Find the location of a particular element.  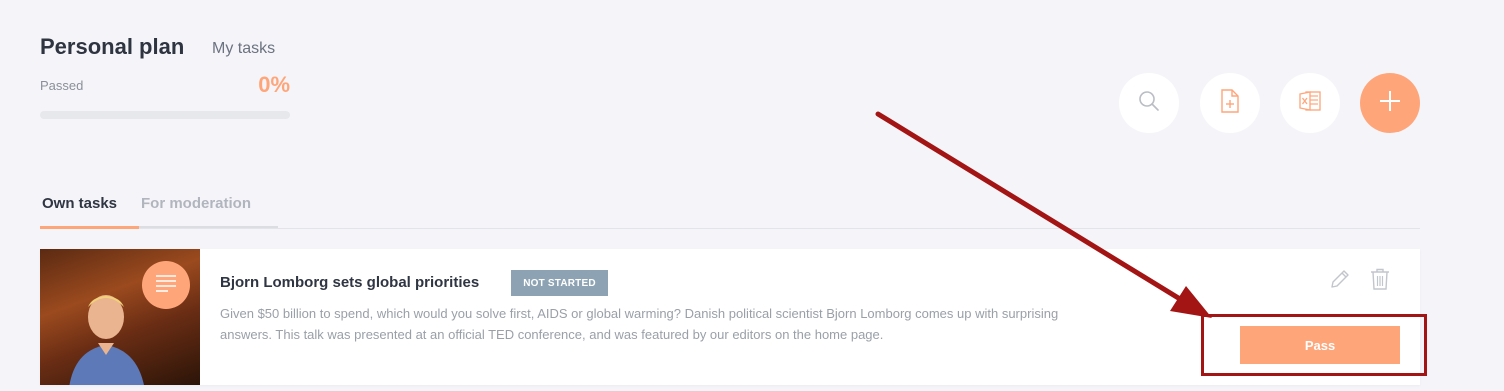

text-lines-icon is located at coordinates (166, 285).